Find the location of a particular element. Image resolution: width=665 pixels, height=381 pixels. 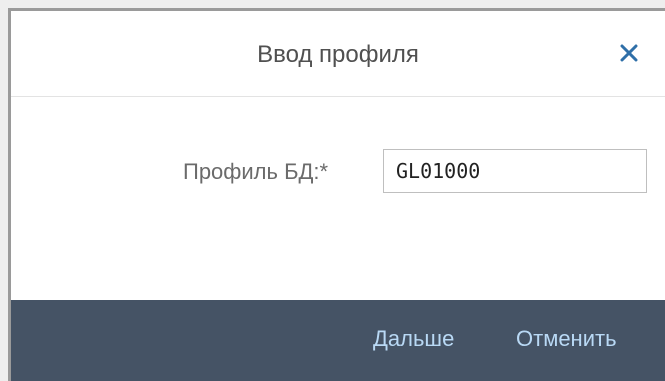

close-icon is located at coordinates (629, 53).